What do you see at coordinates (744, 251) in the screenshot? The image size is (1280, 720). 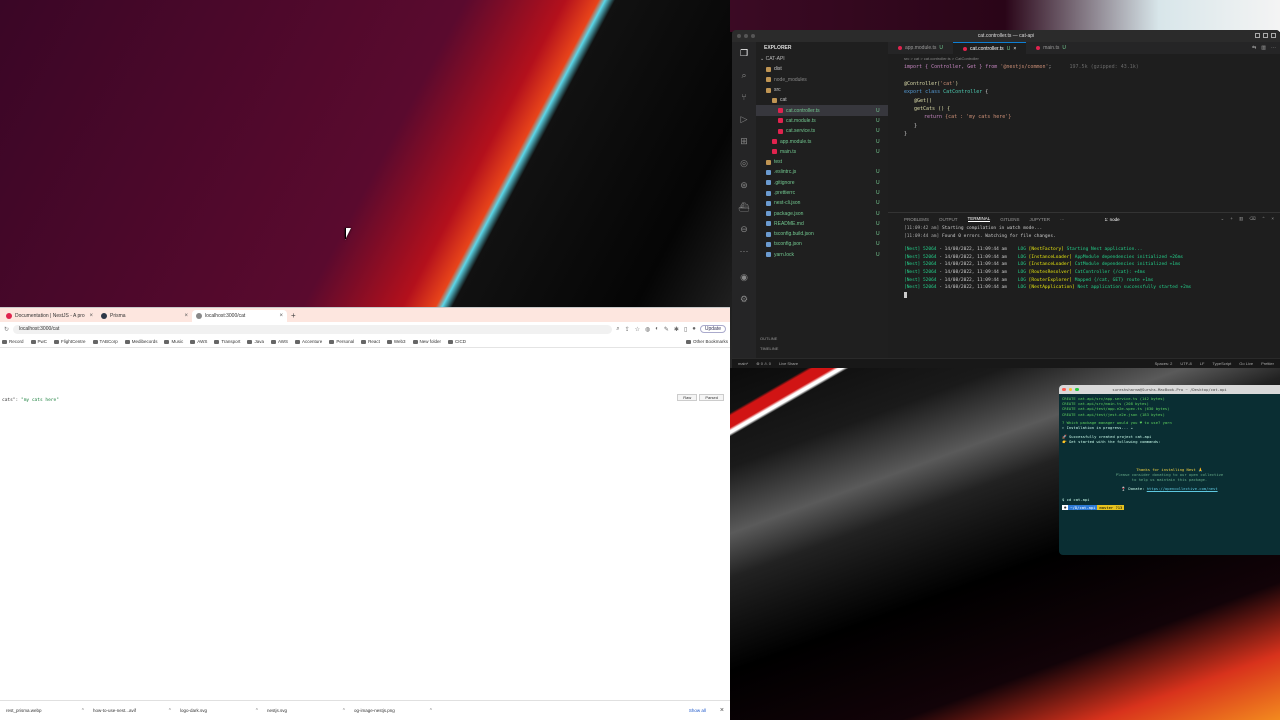 I see `more-icon: ⋯` at bounding box center [744, 251].